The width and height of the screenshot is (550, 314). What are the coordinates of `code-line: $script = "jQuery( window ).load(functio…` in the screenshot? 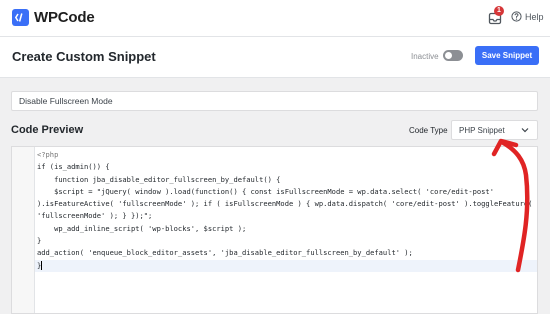 It's located at (265, 191).